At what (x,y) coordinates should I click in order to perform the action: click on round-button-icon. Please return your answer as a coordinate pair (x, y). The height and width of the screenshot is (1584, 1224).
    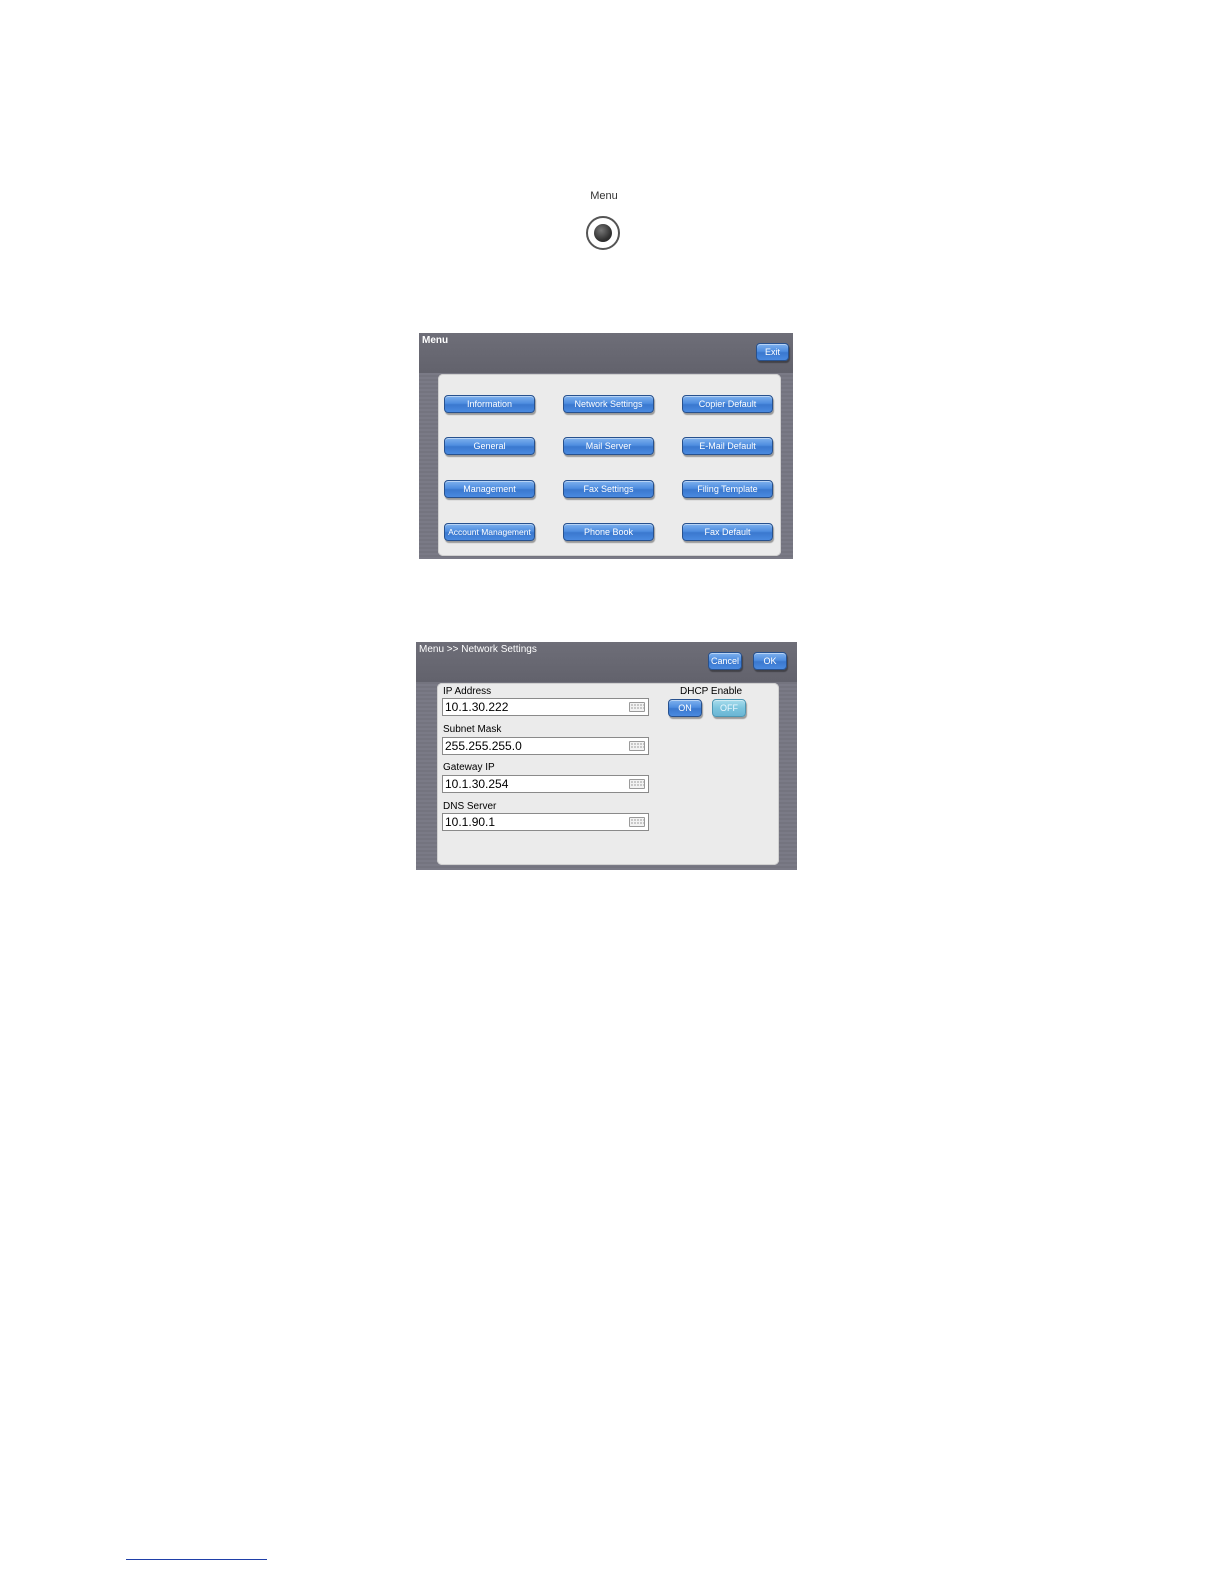
    Looking at the image, I should click on (603, 233).